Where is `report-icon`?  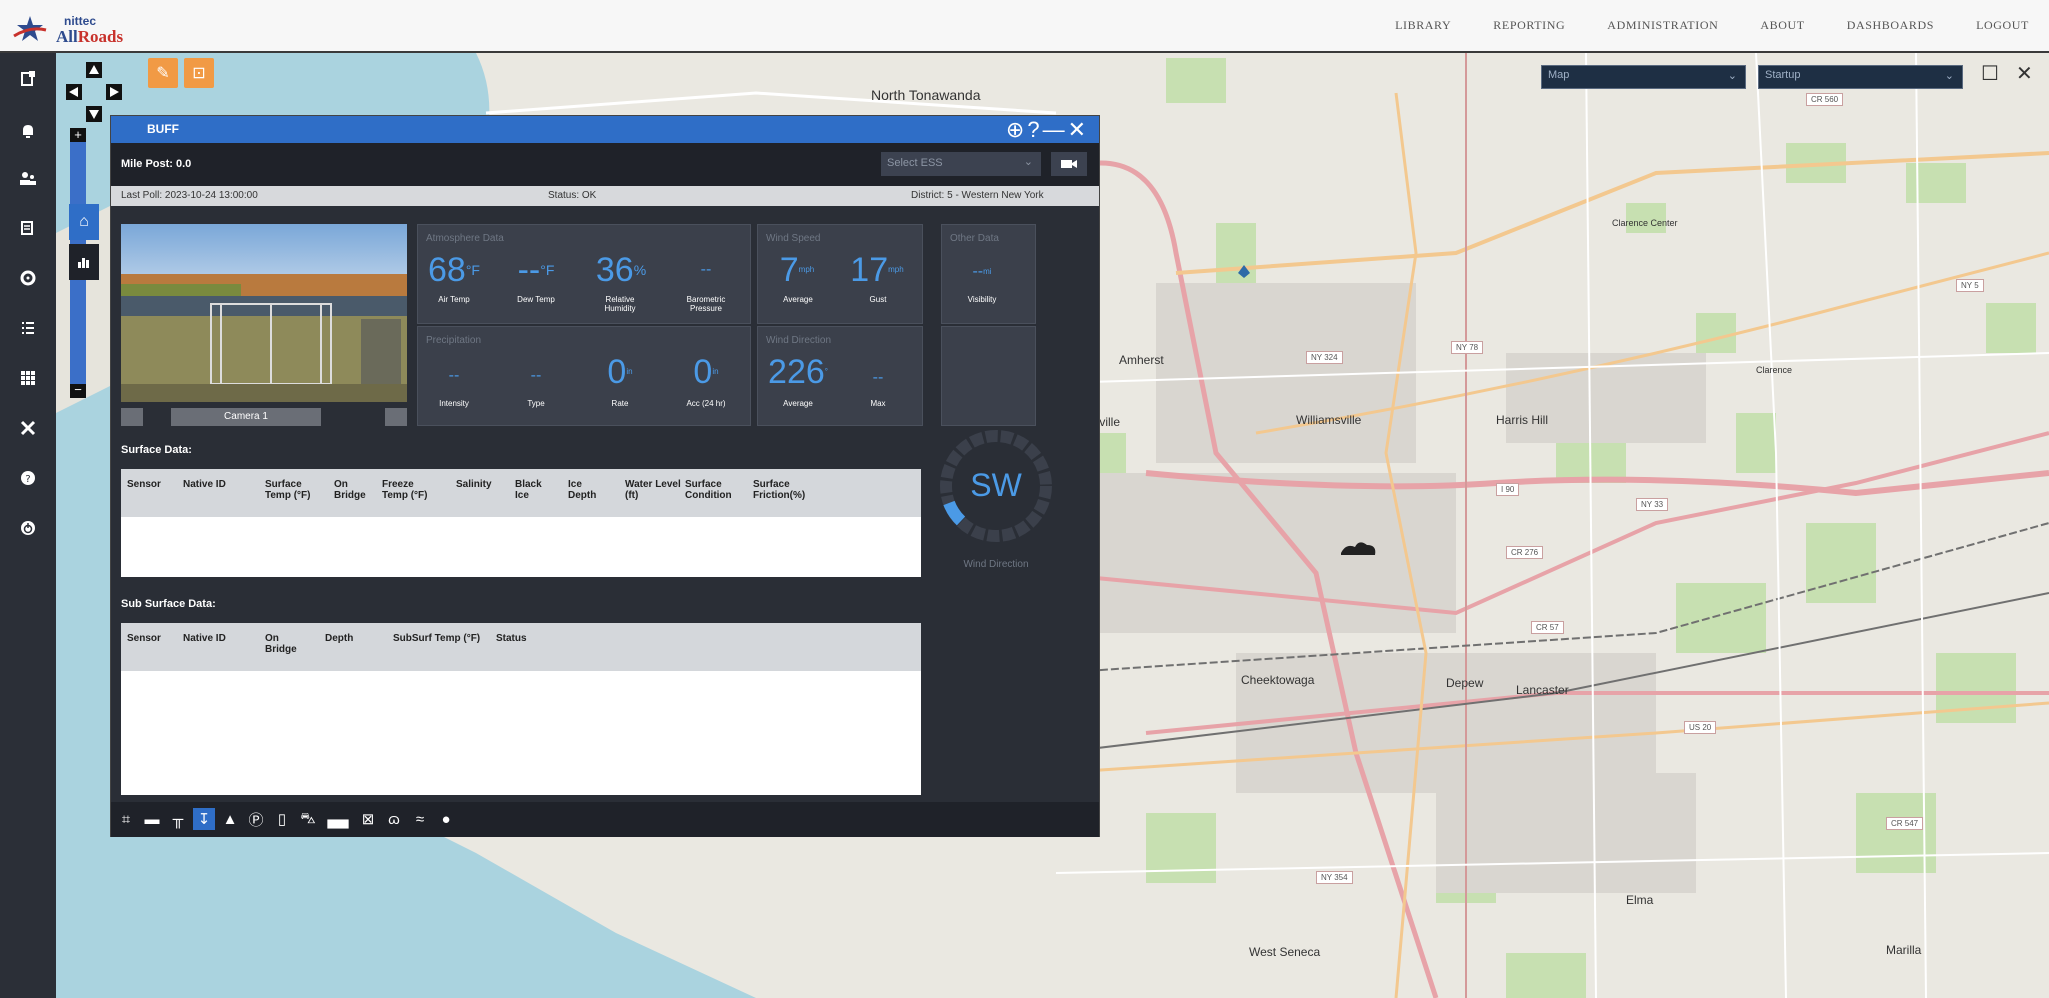 report-icon is located at coordinates (28, 228).